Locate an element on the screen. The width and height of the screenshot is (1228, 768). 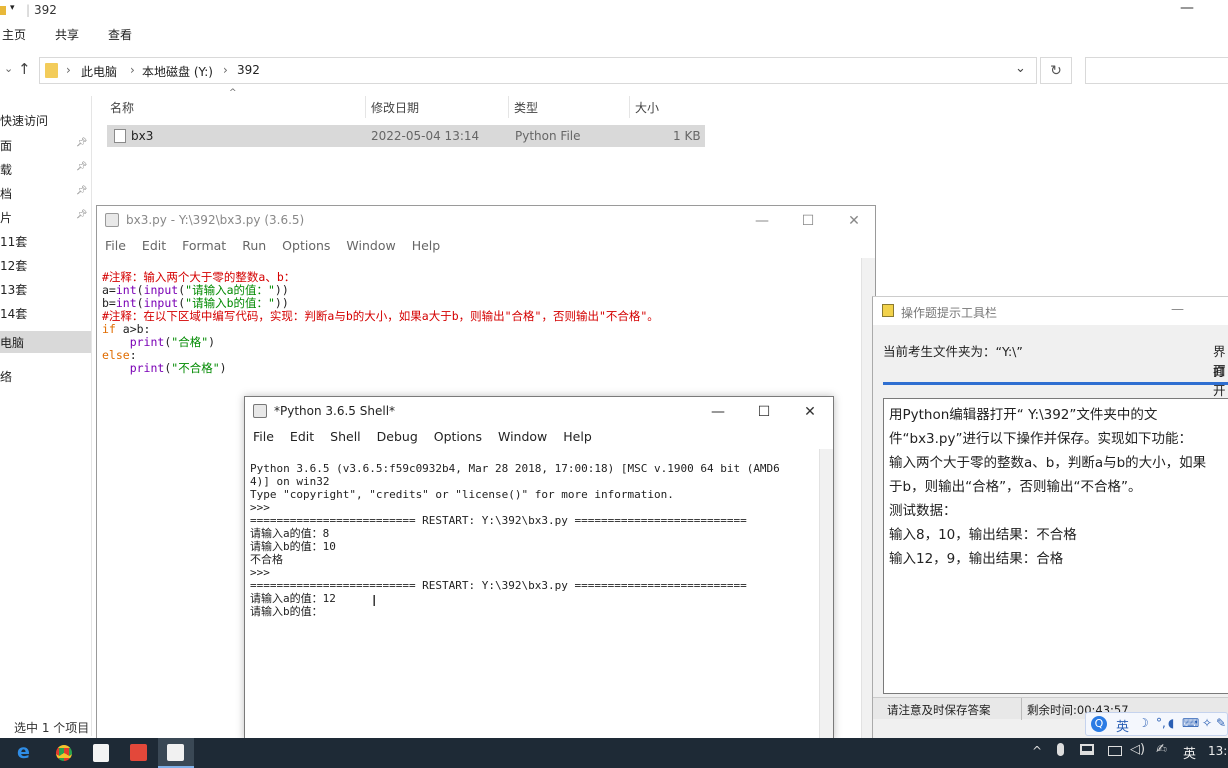
shell-close-button: ✕ is located at coordinates (810, 412).